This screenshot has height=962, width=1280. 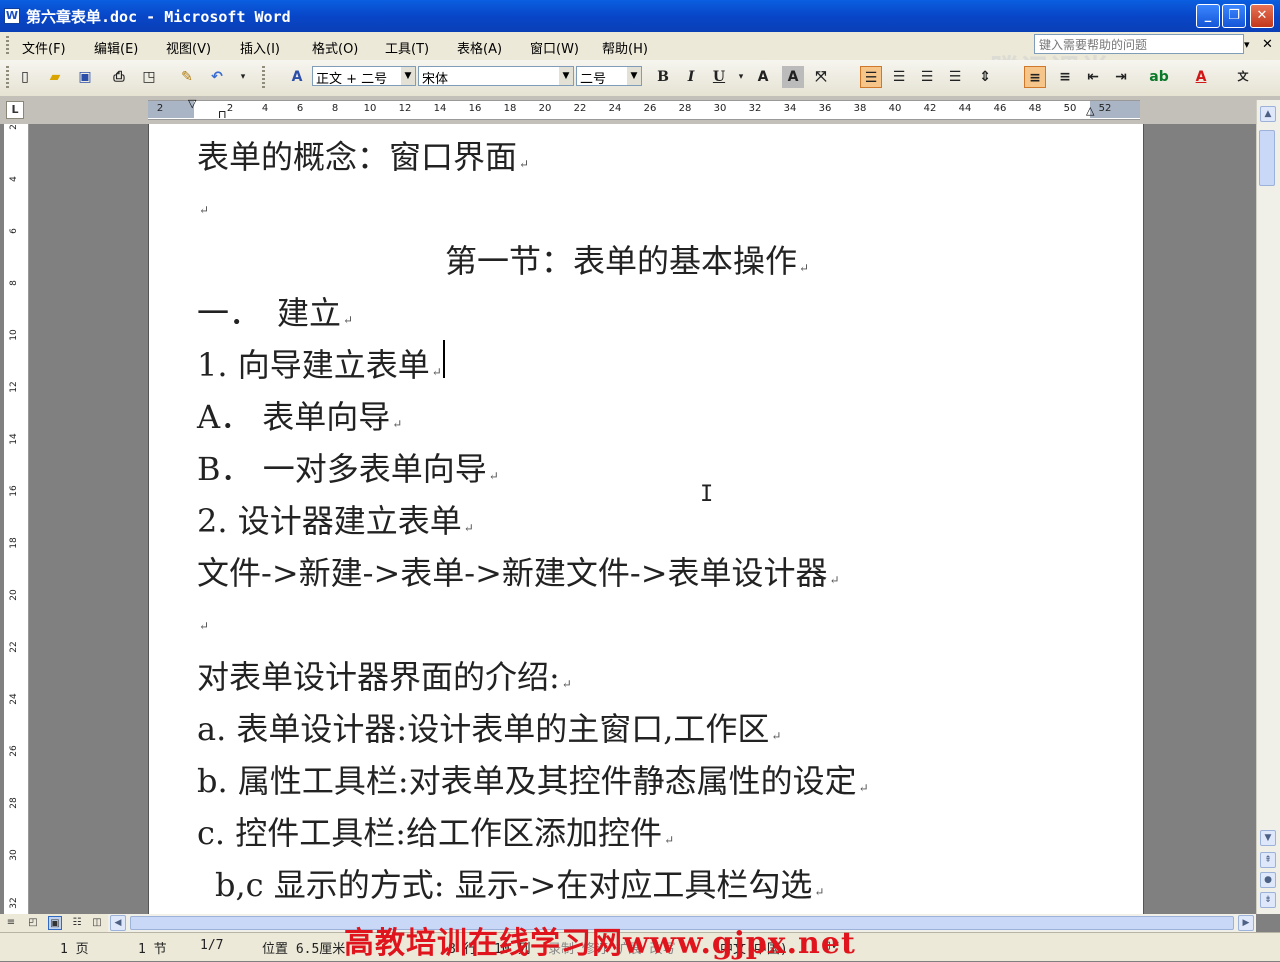 I want to click on doc-line: b,c 显示的方式: 显示->在对应工具栏勾选 ↵, so click(x=519, y=883).